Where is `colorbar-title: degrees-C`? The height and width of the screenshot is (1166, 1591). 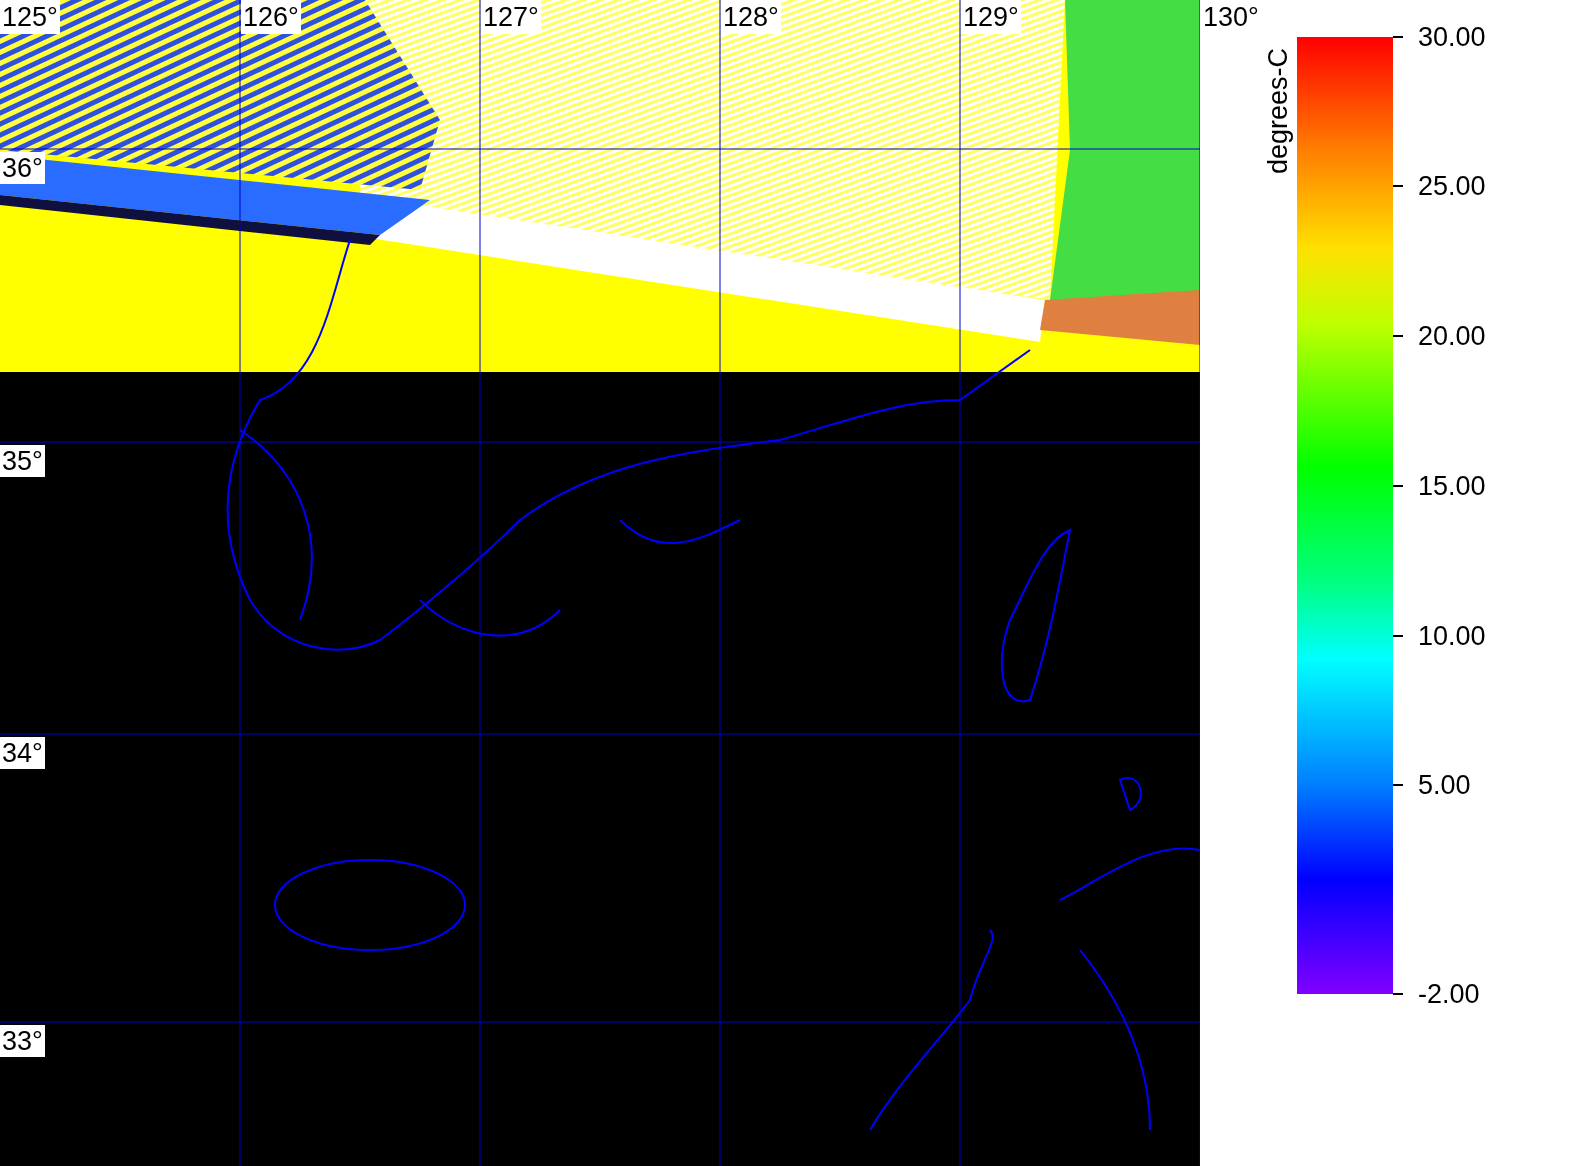
colorbar-title: degrees-C is located at coordinates (1278, 111).